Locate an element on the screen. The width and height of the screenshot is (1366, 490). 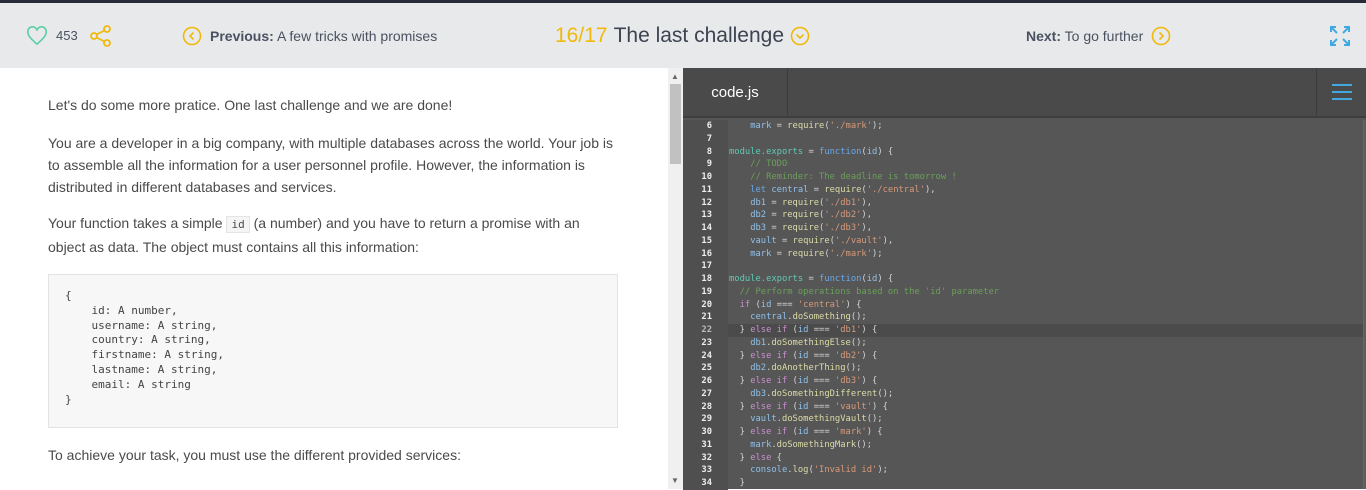
code-token: db2 is located at coordinates (758, 368).